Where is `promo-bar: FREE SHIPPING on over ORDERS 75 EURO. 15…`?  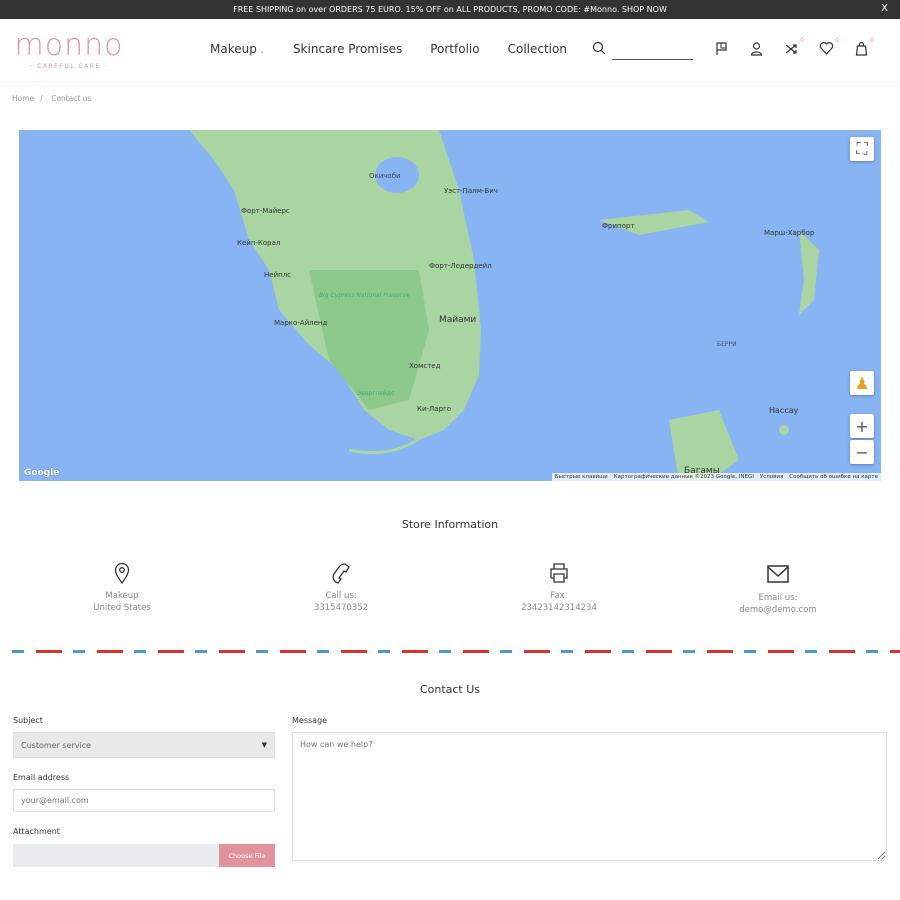 promo-bar: FREE SHIPPING on over ORDERS 75 EURO. 15… is located at coordinates (450, 9).